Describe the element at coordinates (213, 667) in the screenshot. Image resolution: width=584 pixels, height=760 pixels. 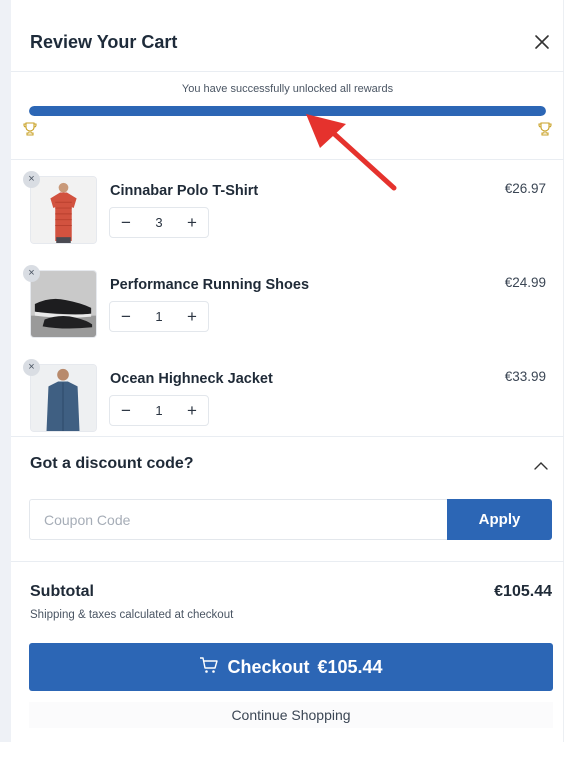
I see `cart-icon` at that location.